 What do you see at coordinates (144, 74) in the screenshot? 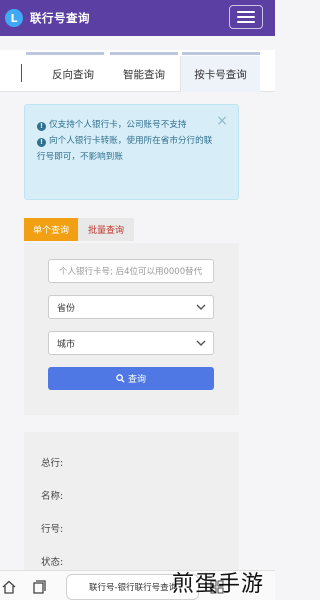
I see `tab-smart-query: 智能查询` at bounding box center [144, 74].